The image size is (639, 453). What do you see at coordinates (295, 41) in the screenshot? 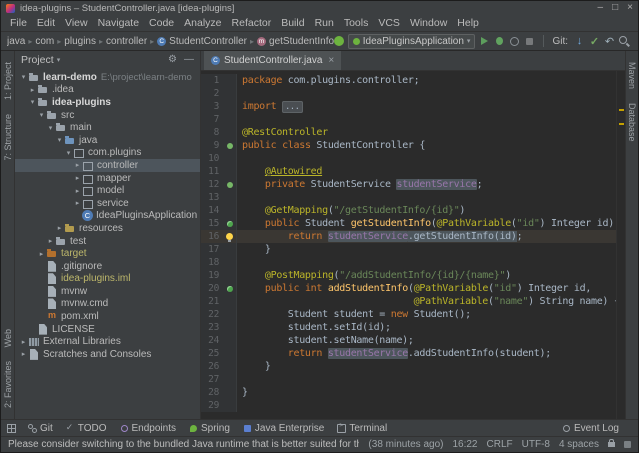
I see `breadcrumb-item-getstudentinfo: m getStudentInfo` at bounding box center [295, 41].